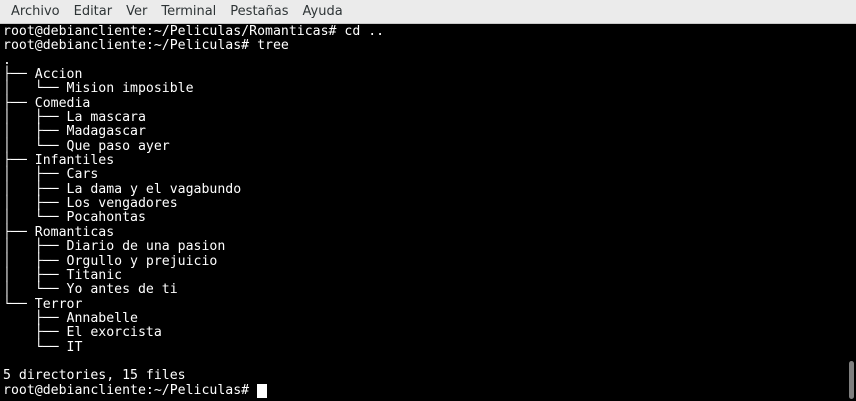  What do you see at coordinates (110, 261) in the screenshot?
I see `terminal-line: │ ├── Orgullo y prejuicio` at bounding box center [110, 261].